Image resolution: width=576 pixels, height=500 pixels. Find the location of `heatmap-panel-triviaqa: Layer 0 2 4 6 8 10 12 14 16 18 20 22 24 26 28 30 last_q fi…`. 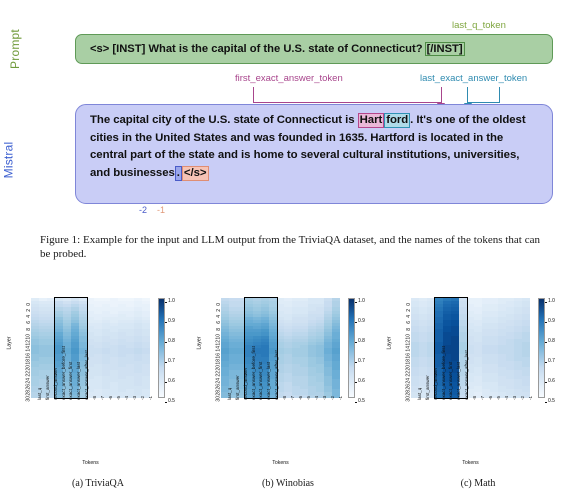

heatmap-panel-triviaqa: Layer 0 2 4 6 8 10 12 14 16 18 20 22 24 26 28 30 last_q fi… is located at coordinates (98, 394).